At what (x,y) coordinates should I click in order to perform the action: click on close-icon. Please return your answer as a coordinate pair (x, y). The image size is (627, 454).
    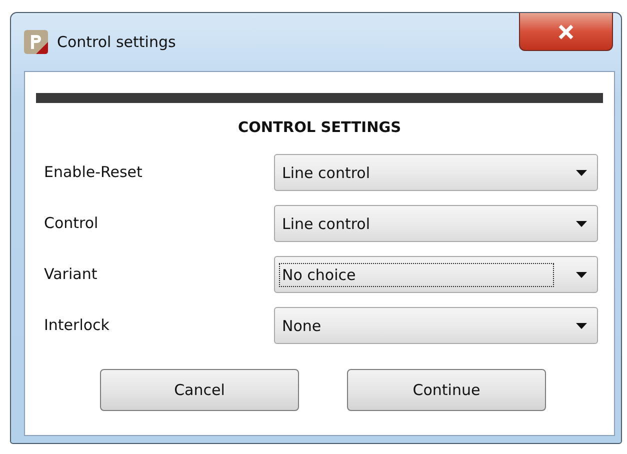
    Looking at the image, I should click on (566, 32).